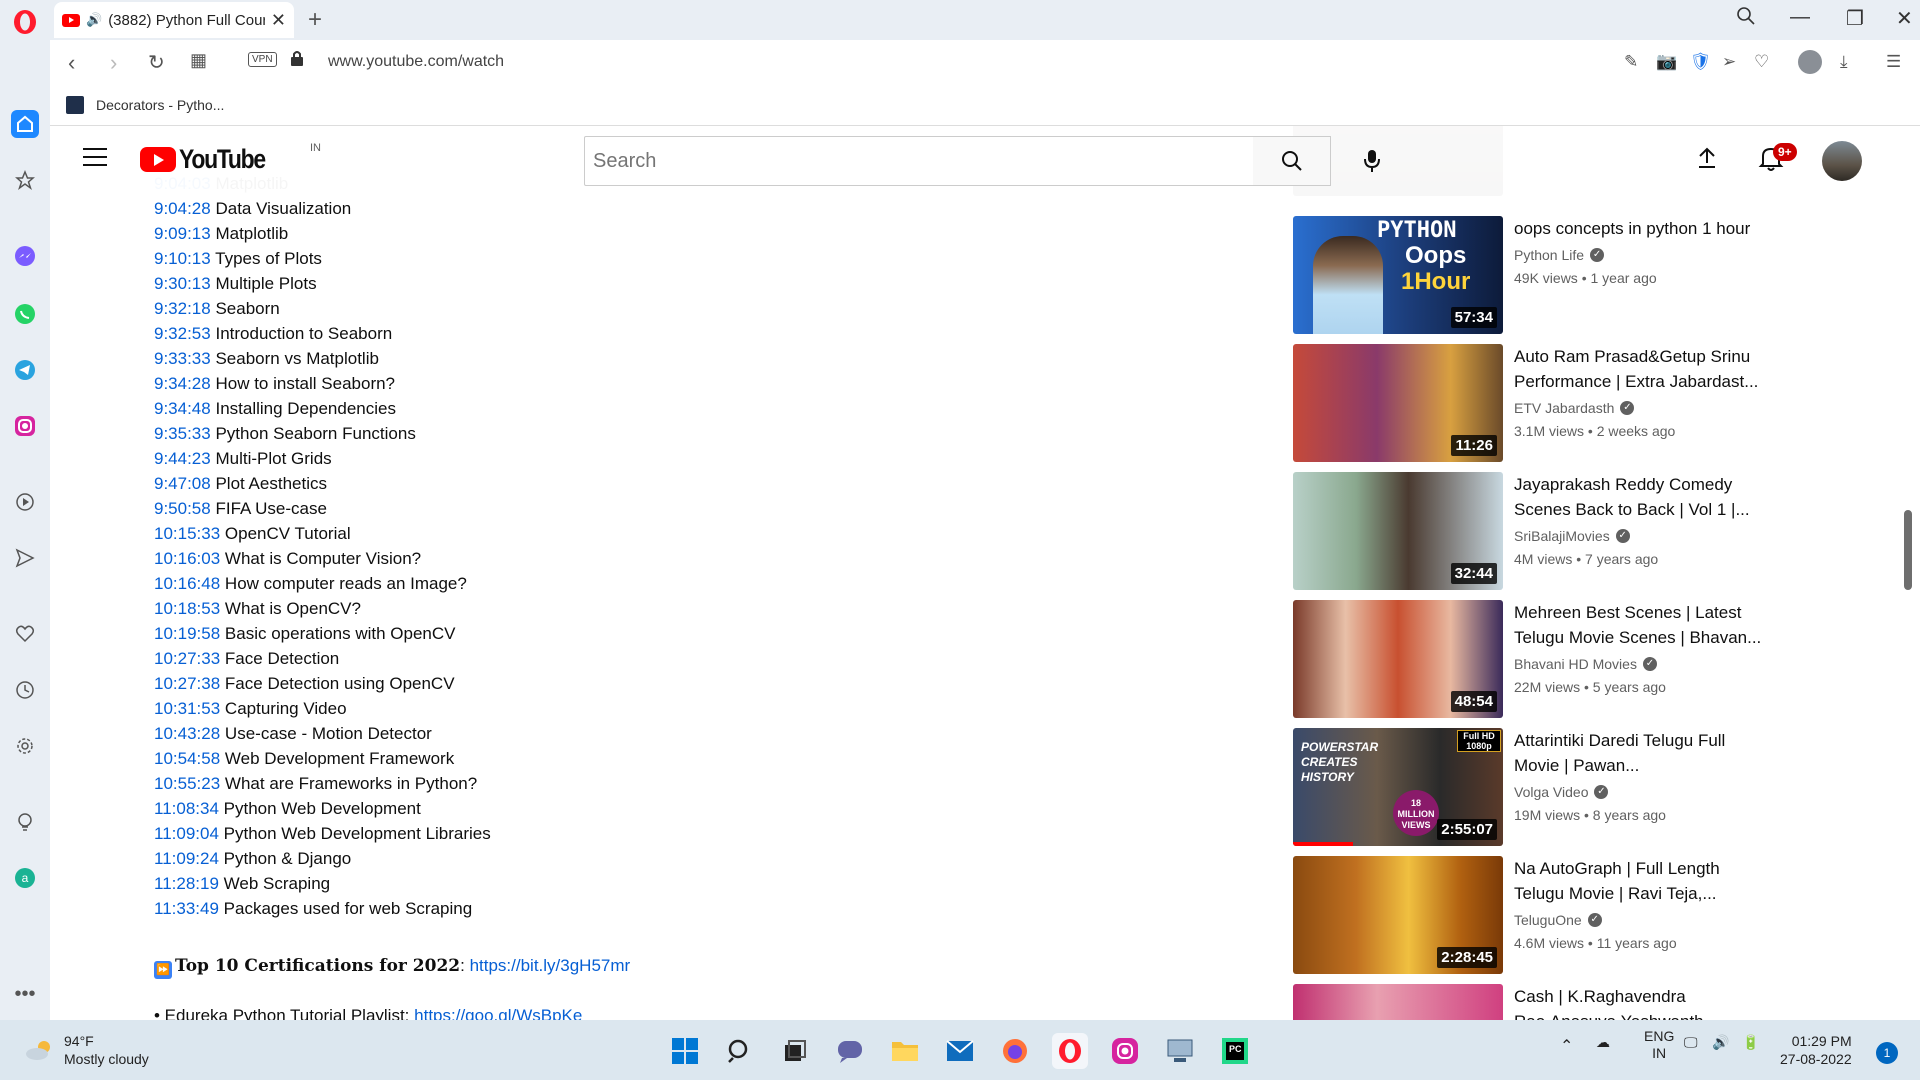 The width and height of the screenshot is (1920, 1080). What do you see at coordinates (230, 158) in the screenshot?
I see `youtube-logo: YouTube IN` at bounding box center [230, 158].